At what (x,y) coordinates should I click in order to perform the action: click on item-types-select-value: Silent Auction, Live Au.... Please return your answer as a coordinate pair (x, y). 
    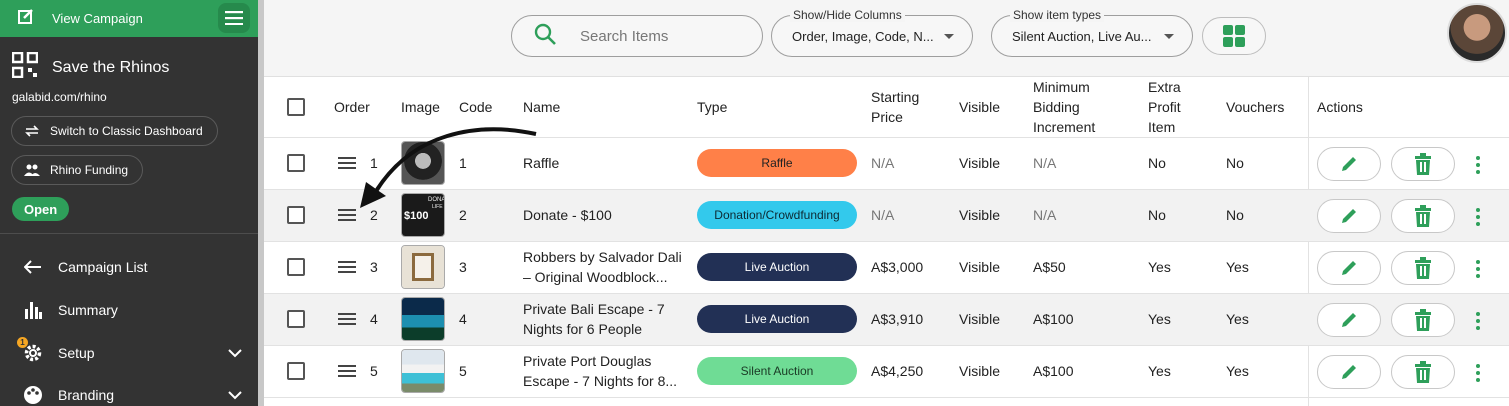
    Looking at the image, I should click on (1082, 36).